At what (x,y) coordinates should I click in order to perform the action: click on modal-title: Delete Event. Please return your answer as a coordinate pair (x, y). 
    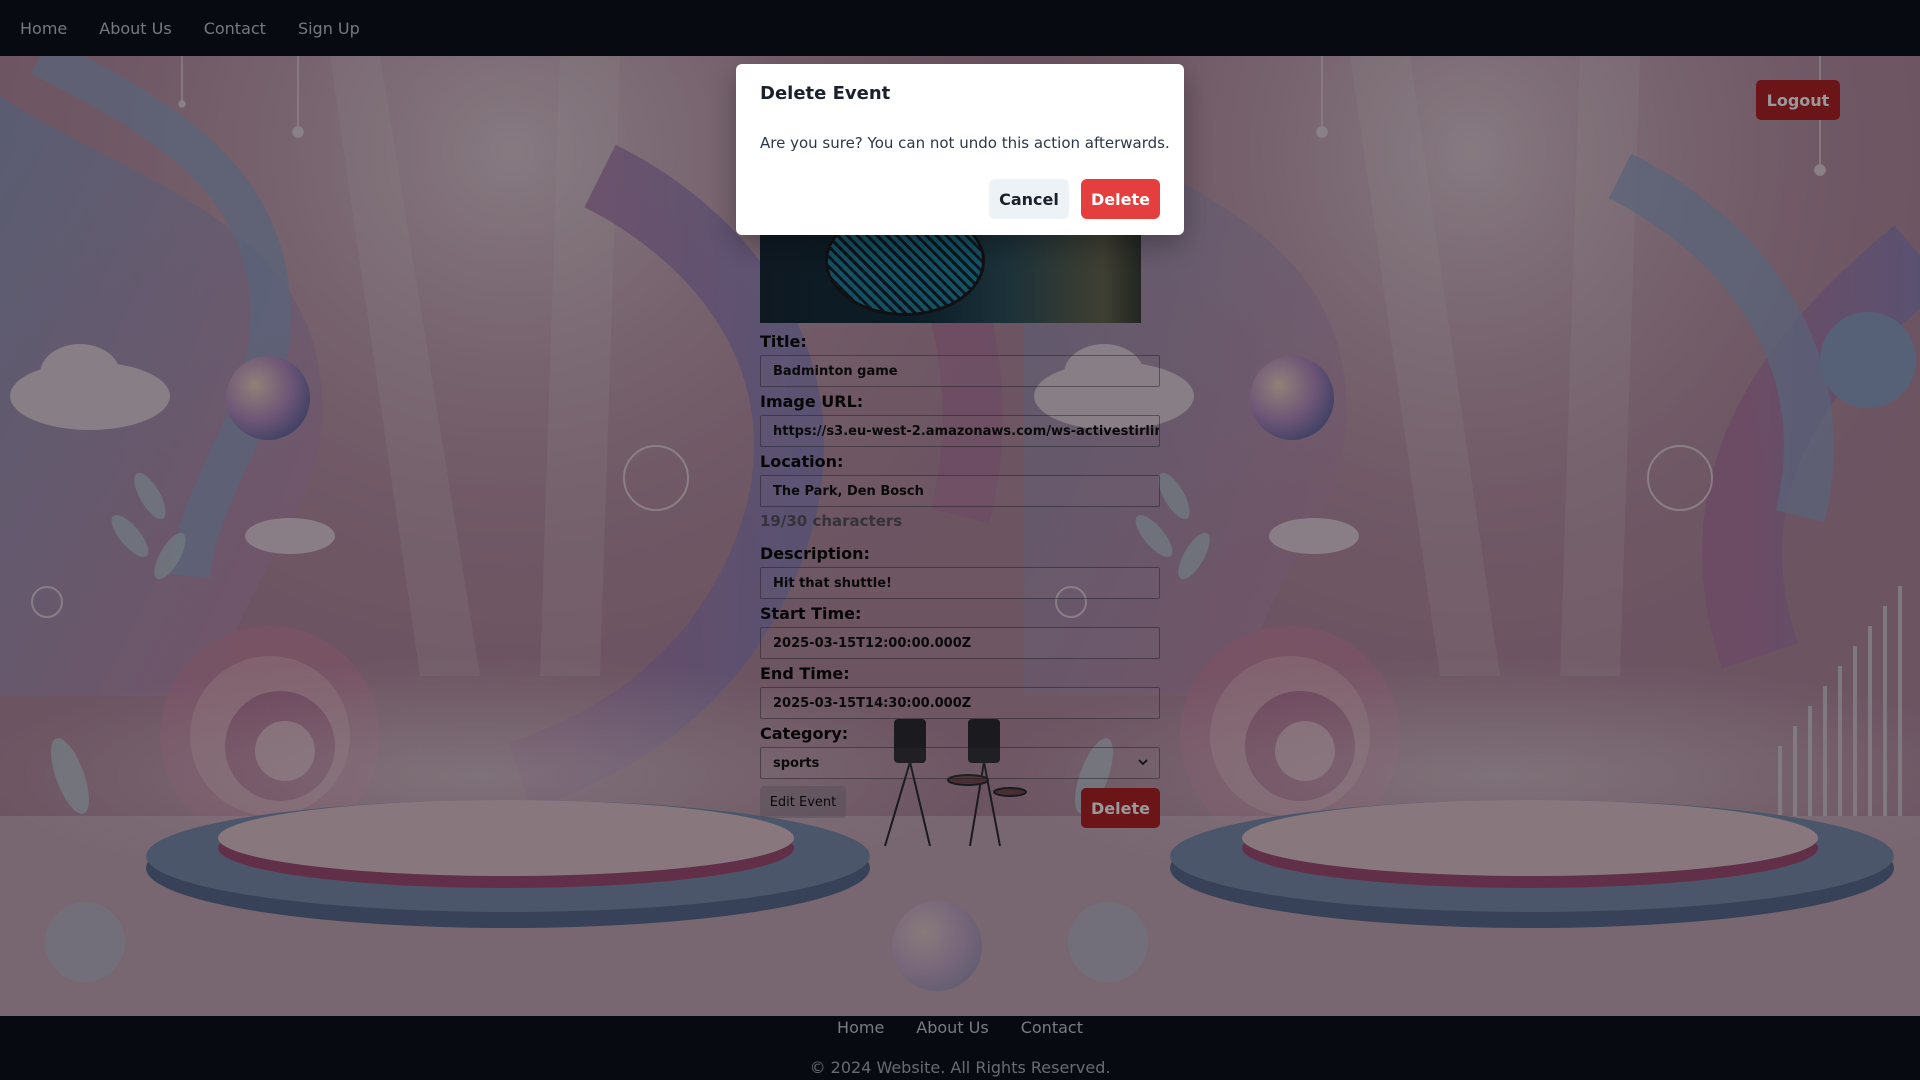
    Looking at the image, I should click on (825, 93).